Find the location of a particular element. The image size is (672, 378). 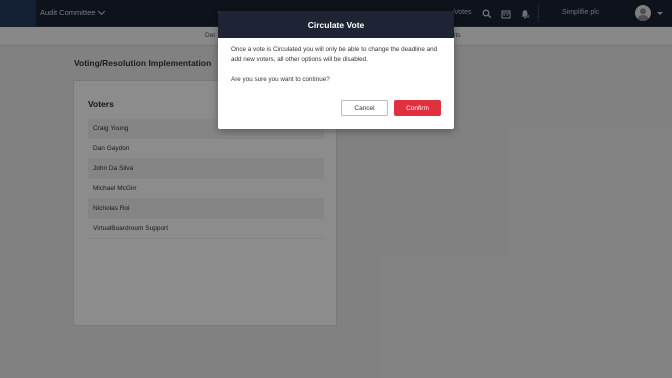

cancel-button: Cancel is located at coordinates (364, 108).